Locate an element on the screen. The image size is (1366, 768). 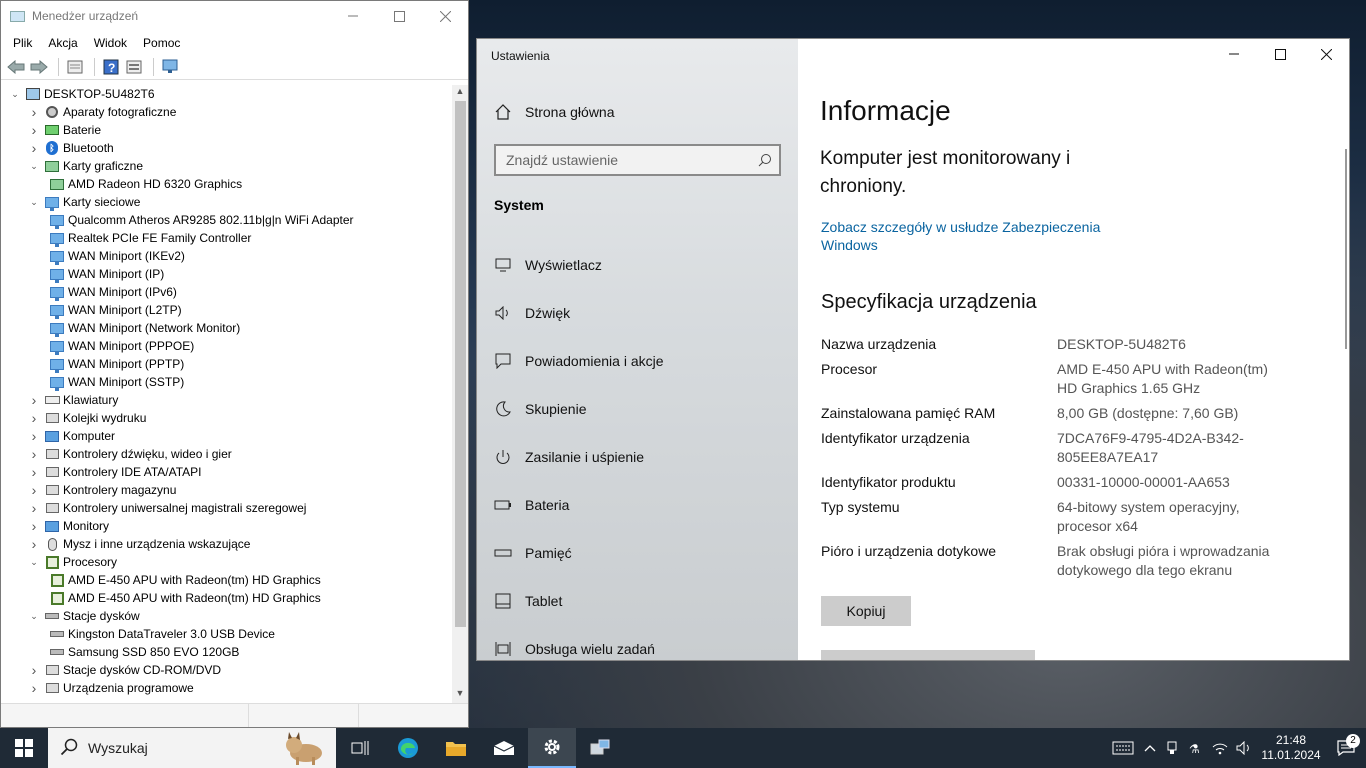
tree-category: › Kontrolery magazynu is located at coordinates (226, 490).